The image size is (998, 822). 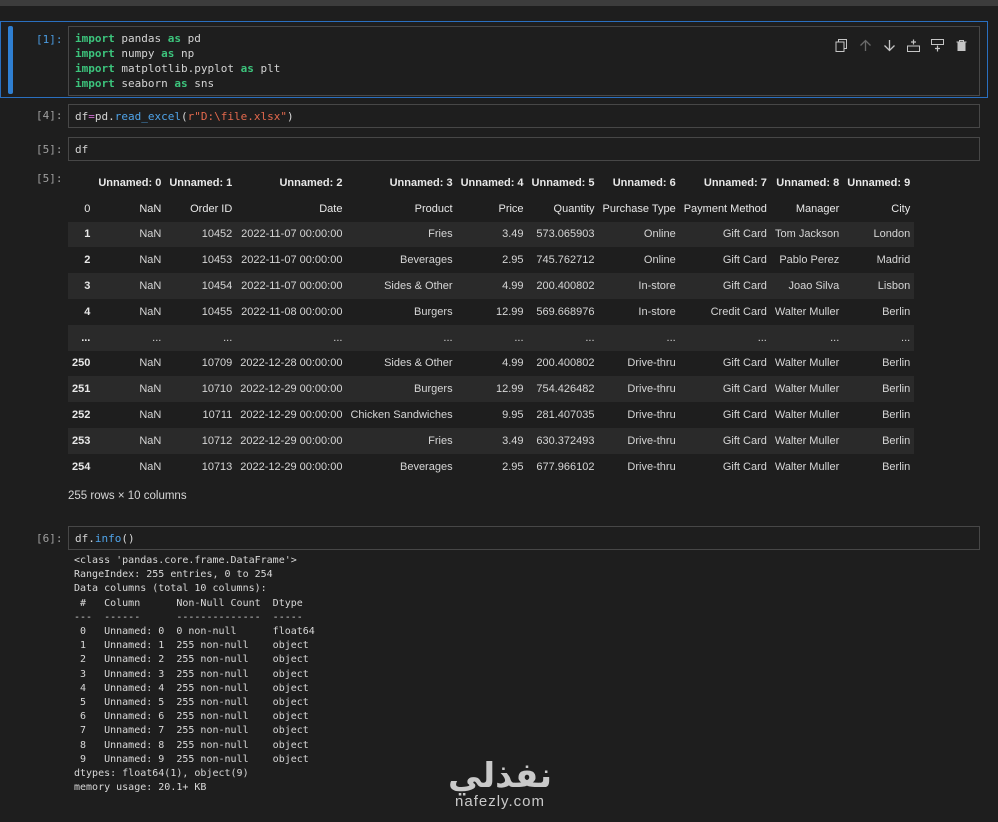 I want to click on trash-icon, so click(x=961, y=45).